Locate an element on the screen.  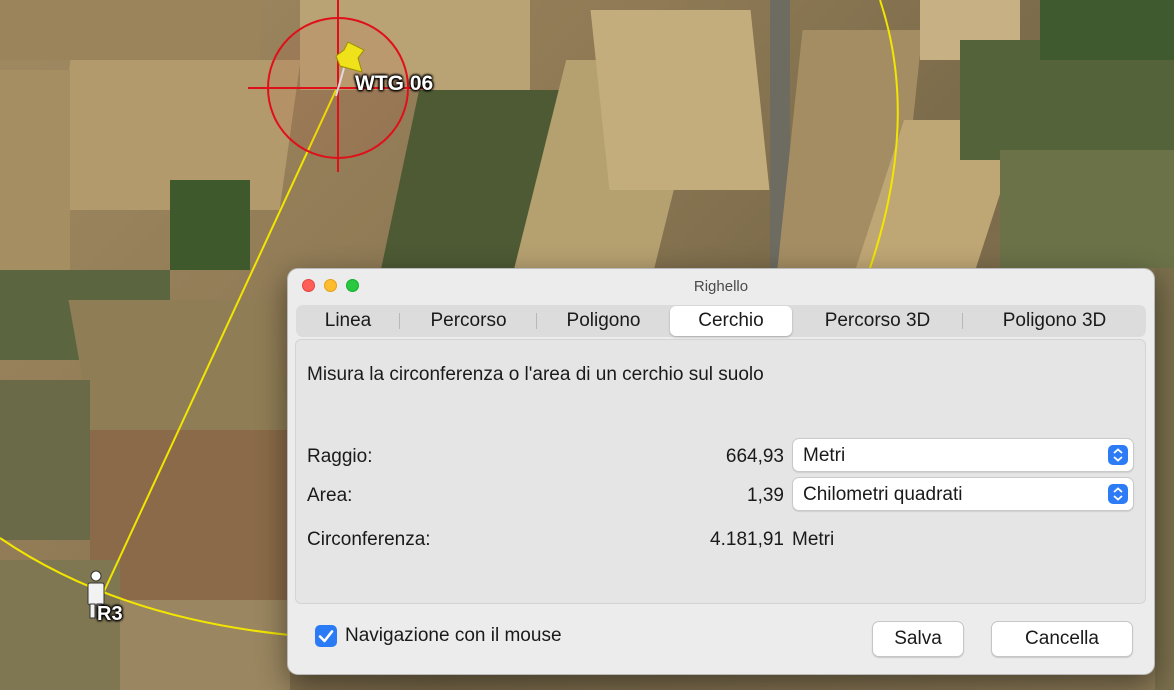
placemark-label: WTG 06 is located at coordinates (394, 84).